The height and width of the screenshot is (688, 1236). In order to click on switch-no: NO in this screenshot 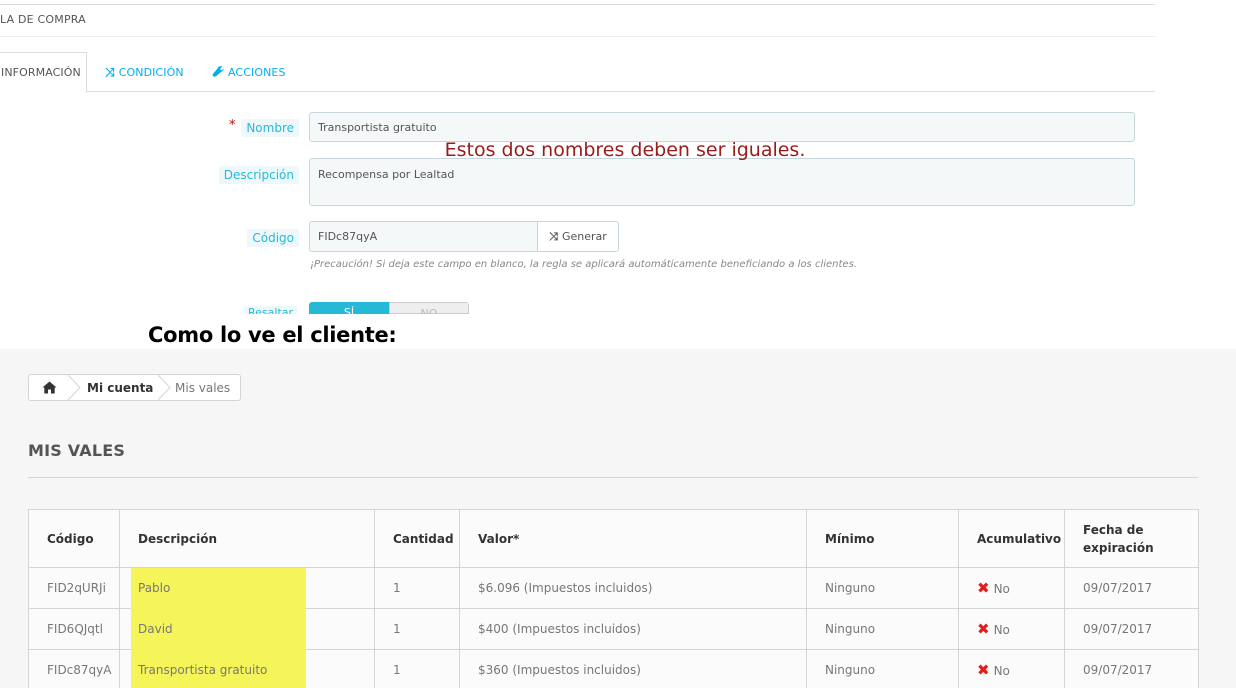, I will do `click(429, 308)`.